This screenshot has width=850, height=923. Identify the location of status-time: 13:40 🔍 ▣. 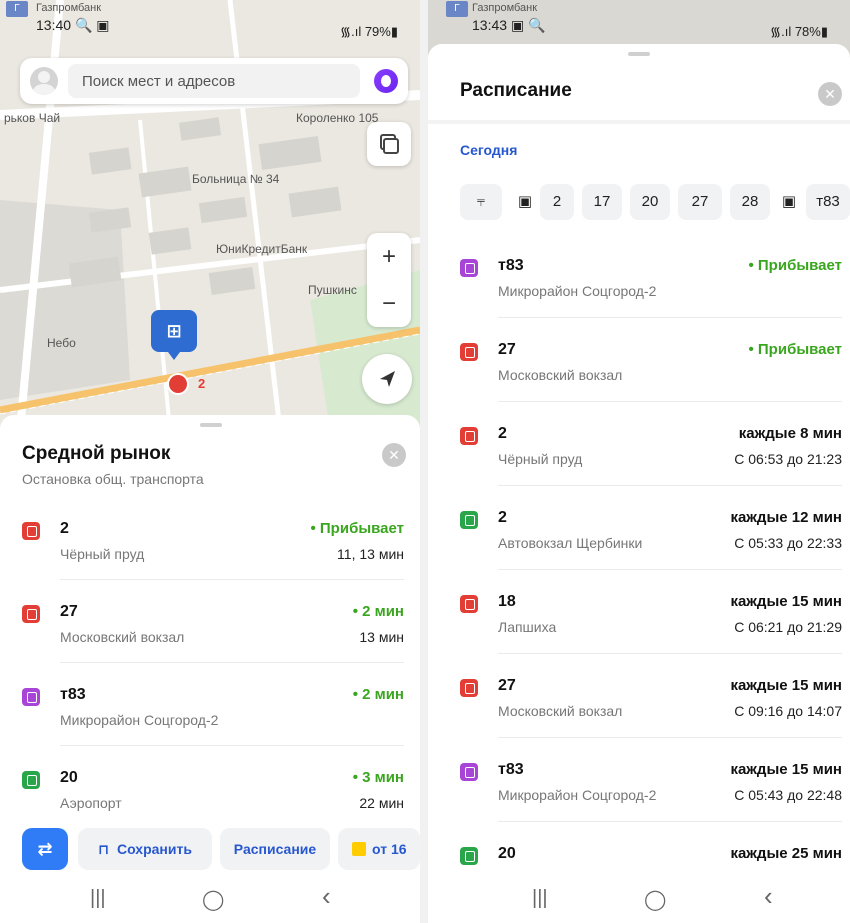
(73, 25).